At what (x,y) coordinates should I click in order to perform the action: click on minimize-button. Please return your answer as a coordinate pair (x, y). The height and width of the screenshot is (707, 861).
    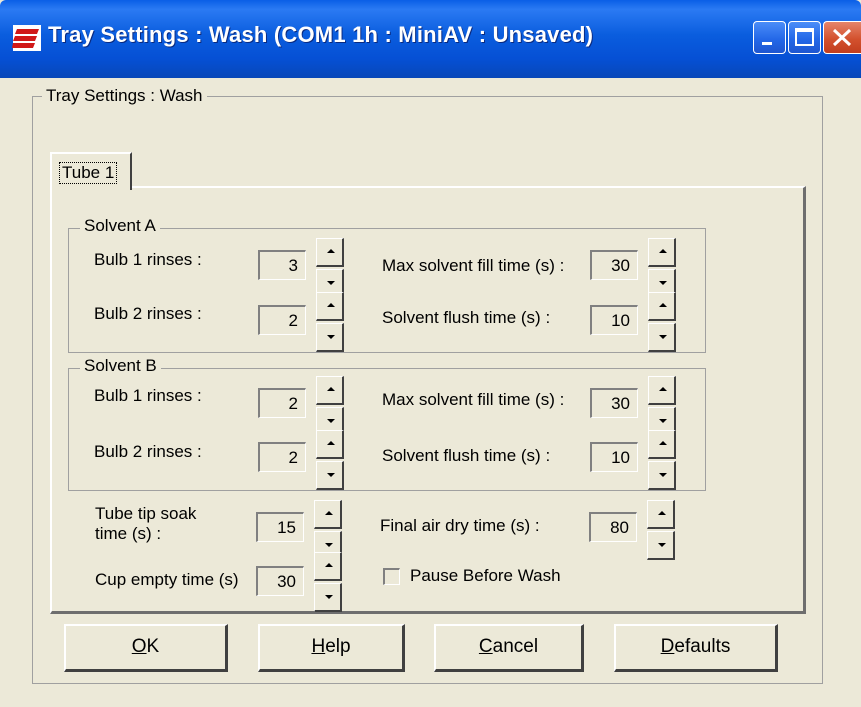
    Looking at the image, I should click on (769, 37).